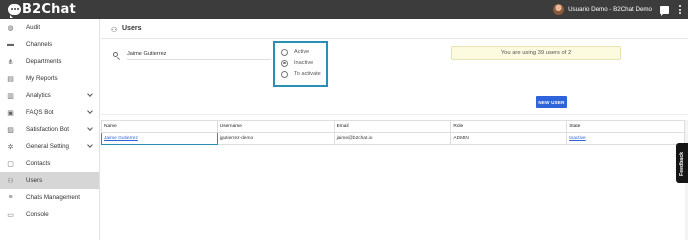 This screenshot has width=688, height=240. I want to click on sidebar-item-console: ▭ Console, so click(49, 214).